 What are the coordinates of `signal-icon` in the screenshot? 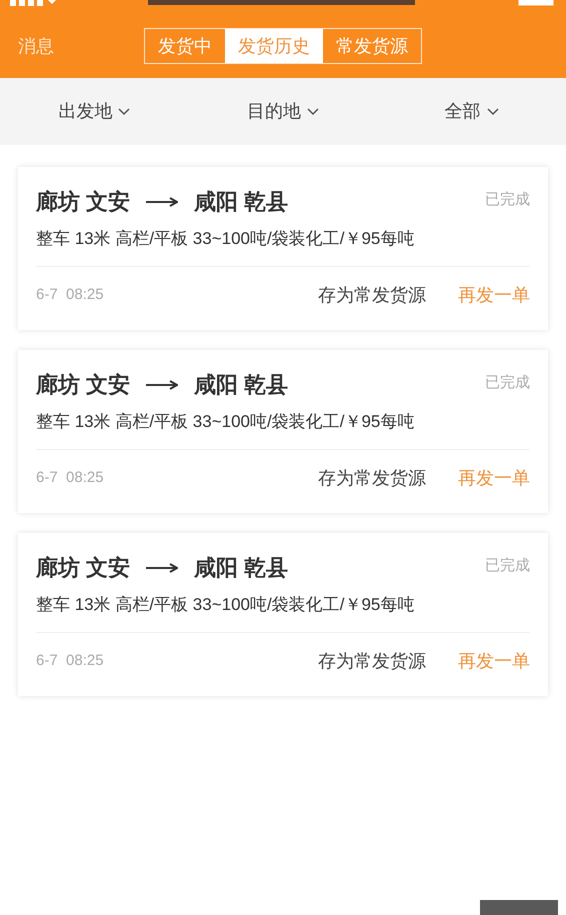 It's located at (33, 3).